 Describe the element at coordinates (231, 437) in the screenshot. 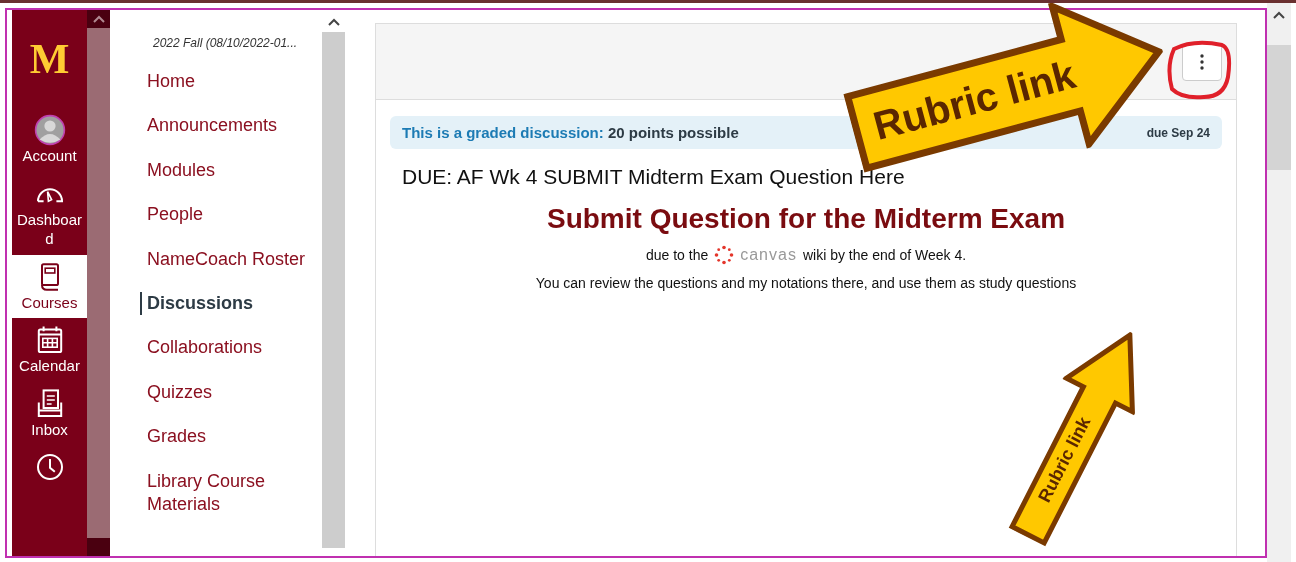

I see `course-nav-link: Grades` at that location.